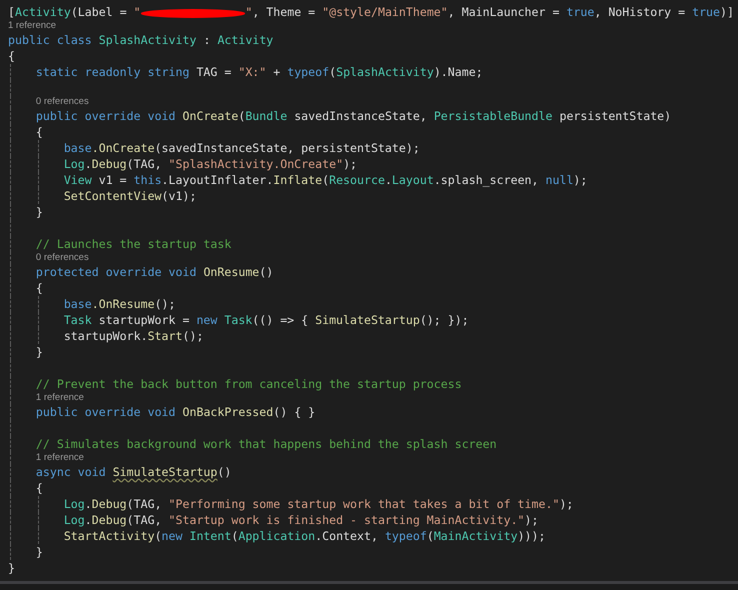  Describe the element at coordinates (371, 12) in the screenshot. I see `code-line: [Activity(Label = " ", Theme = "@style/MainTheme", MainLauncher = true, NoHistory = true)]` at that location.